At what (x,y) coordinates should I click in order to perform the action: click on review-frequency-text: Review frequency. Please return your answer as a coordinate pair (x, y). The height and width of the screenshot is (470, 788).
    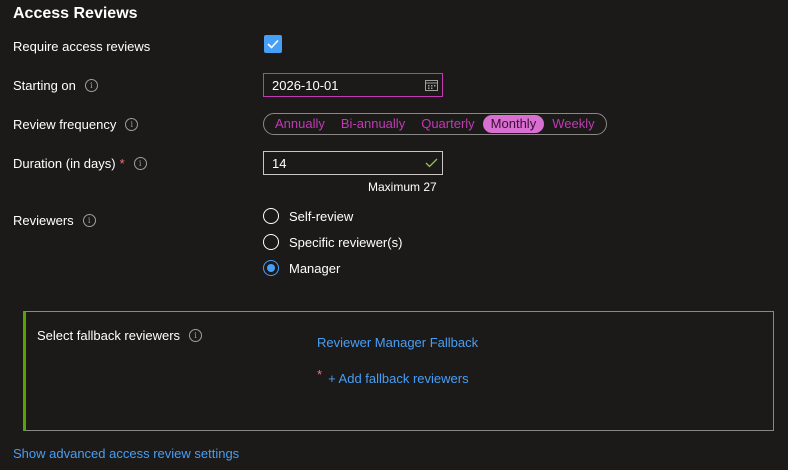
    Looking at the image, I should click on (65, 124).